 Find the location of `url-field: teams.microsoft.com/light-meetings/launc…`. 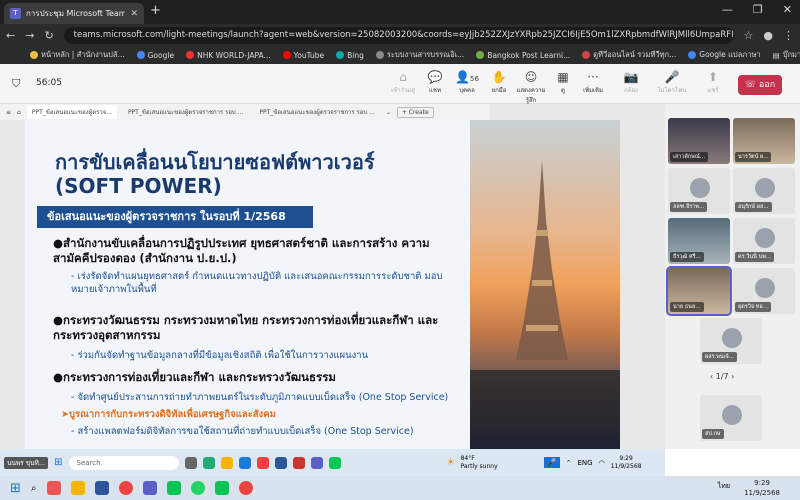

url-field: teams.microsoft.com/light-meetings/launc… is located at coordinates (398, 35).